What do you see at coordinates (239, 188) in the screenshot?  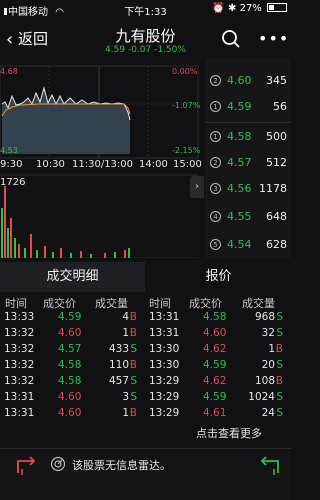 I see `bid-price: 4.56` at bounding box center [239, 188].